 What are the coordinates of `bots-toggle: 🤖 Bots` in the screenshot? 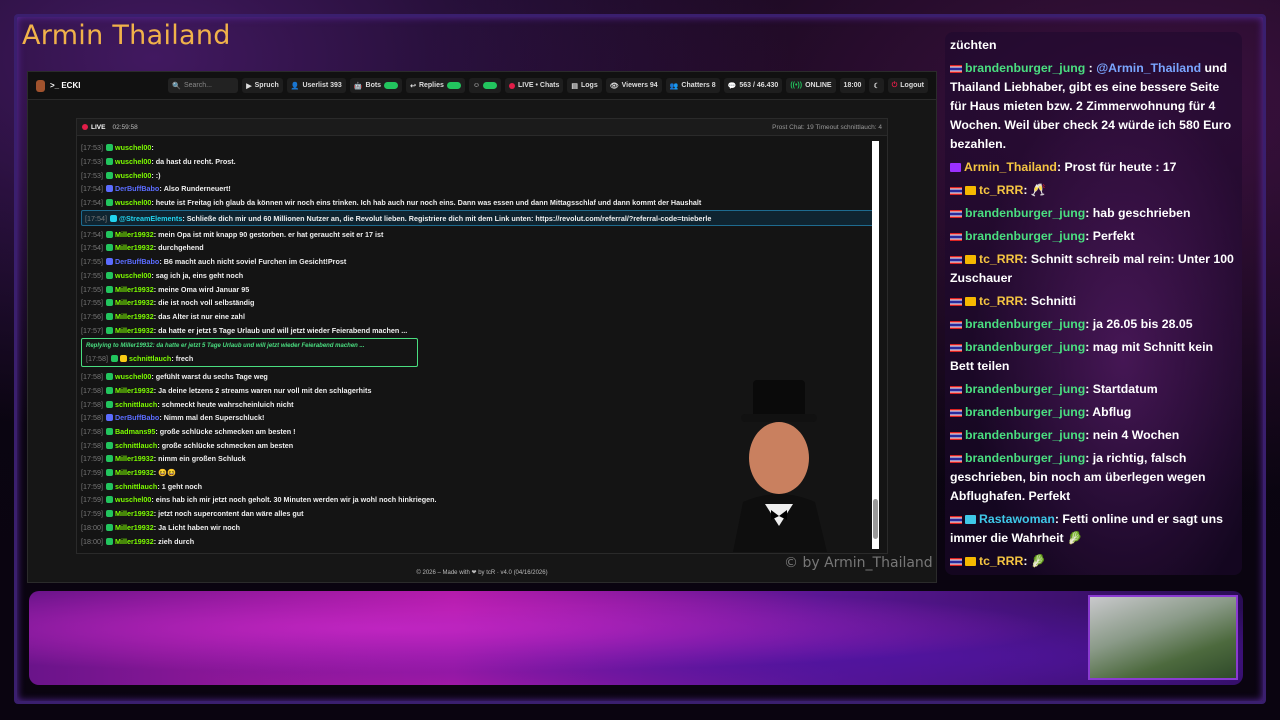 It's located at (376, 85).